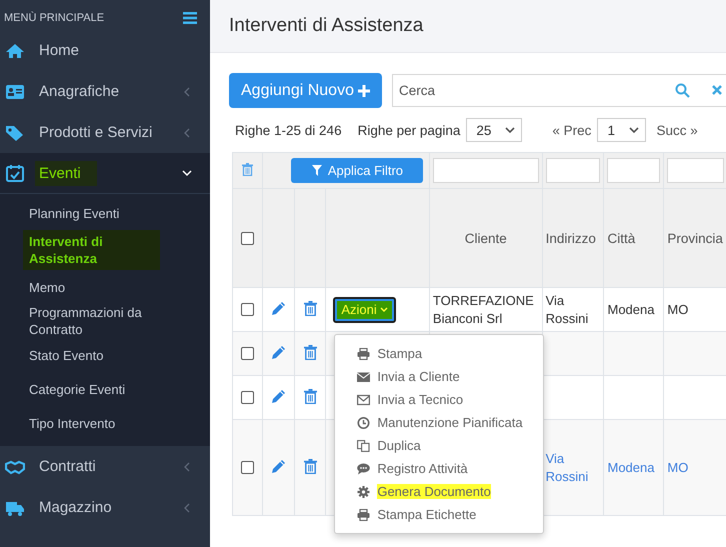 This screenshot has width=726, height=547. Describe the element at coordinates (695, 238) in the screenshot. I see `column-header: Provincia` at that location.